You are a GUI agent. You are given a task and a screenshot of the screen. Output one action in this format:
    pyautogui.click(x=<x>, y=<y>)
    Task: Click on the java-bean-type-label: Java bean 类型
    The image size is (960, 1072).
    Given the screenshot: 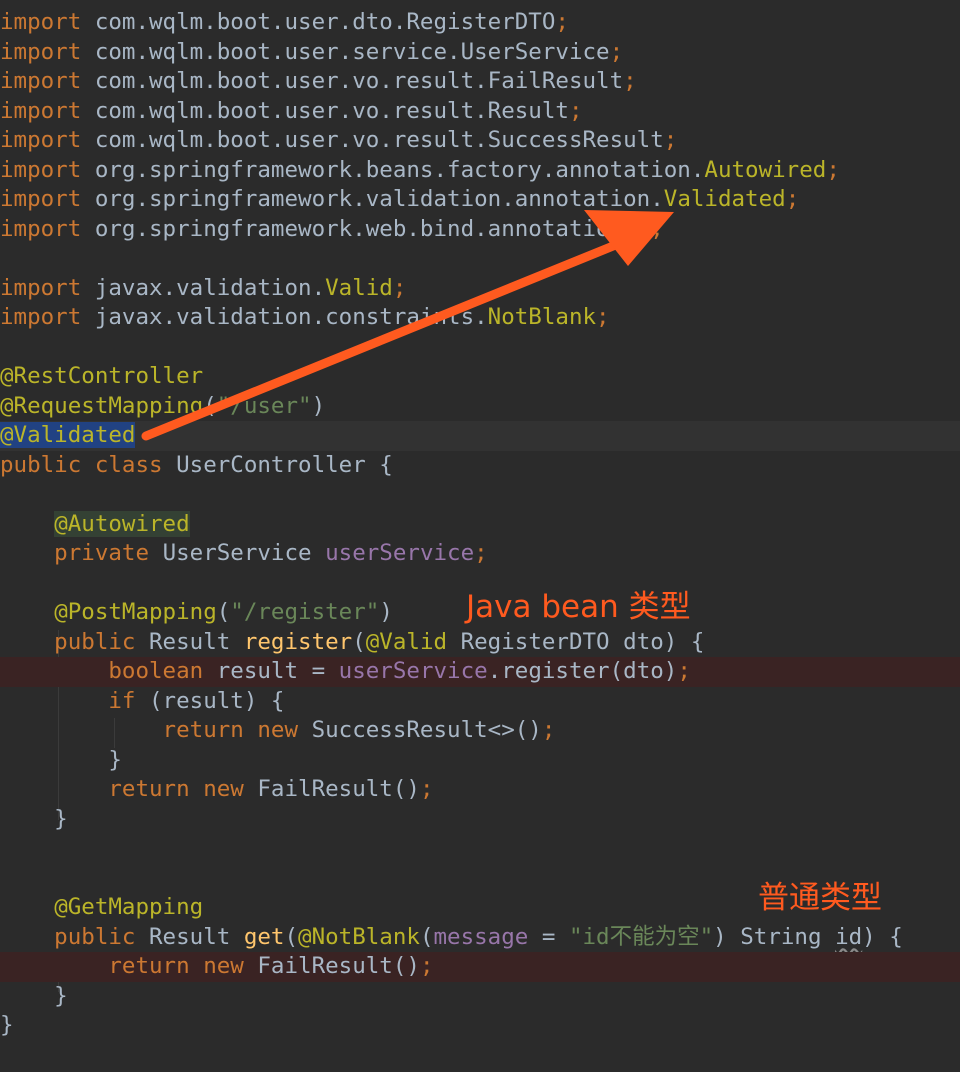 What is the action you would take?
    pyautogui.click(x=578, y=607)
    